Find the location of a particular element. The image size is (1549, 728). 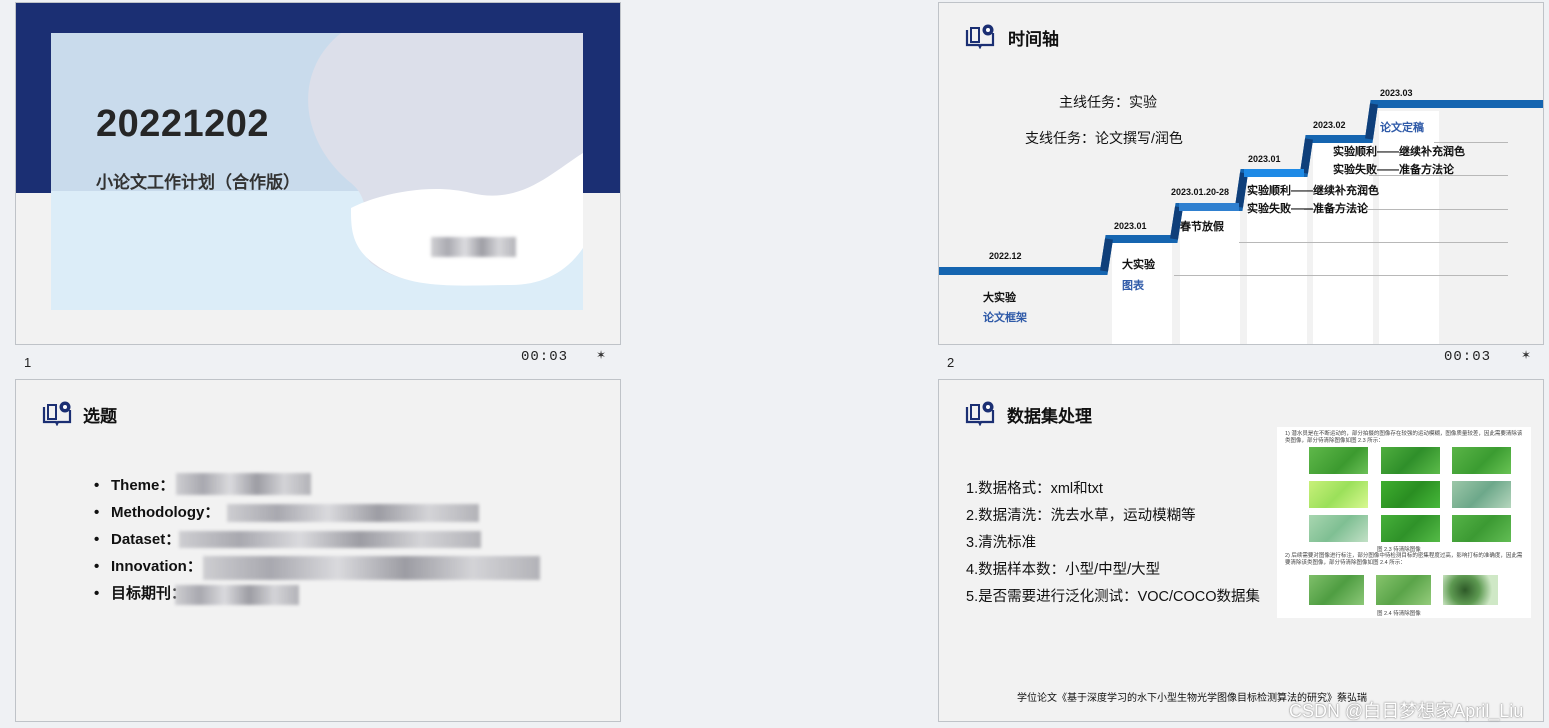

step-item: 5.是否需要进行泛化测试：VOC/COCO数据集 is located at coordinates (1113, 597).